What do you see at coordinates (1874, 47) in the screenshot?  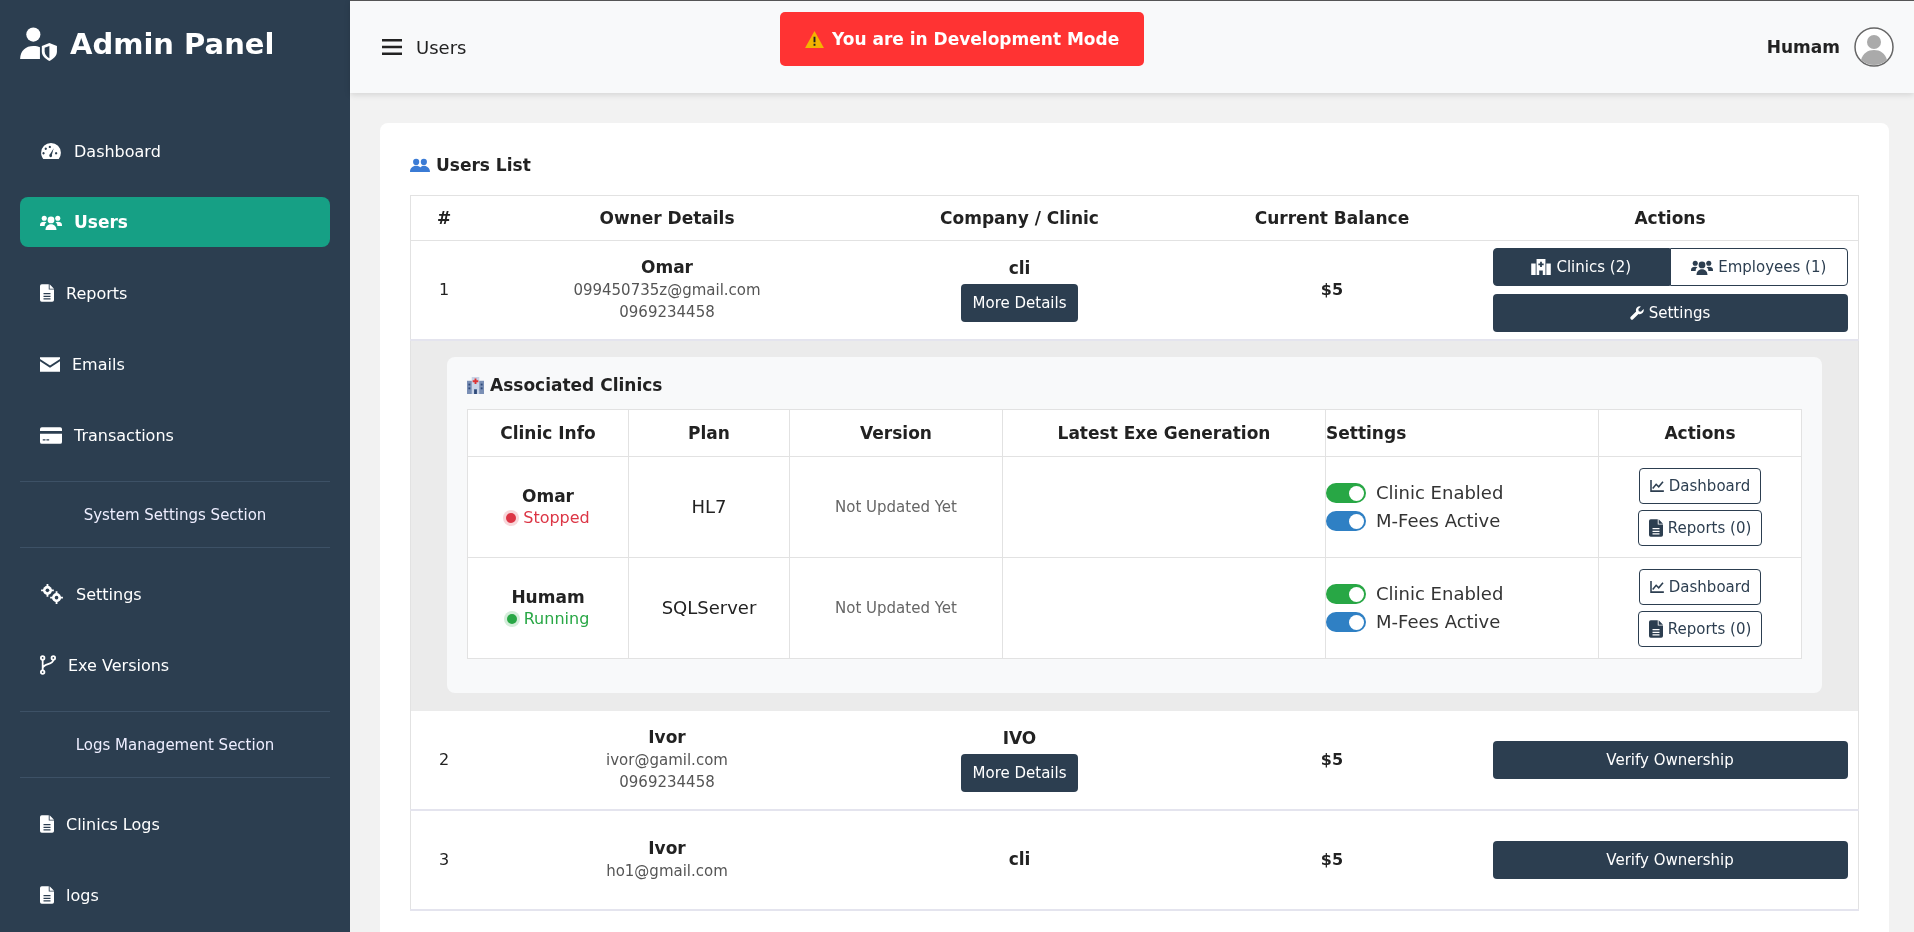 I see `avatar-icon` at bounding box center [1874, 47].